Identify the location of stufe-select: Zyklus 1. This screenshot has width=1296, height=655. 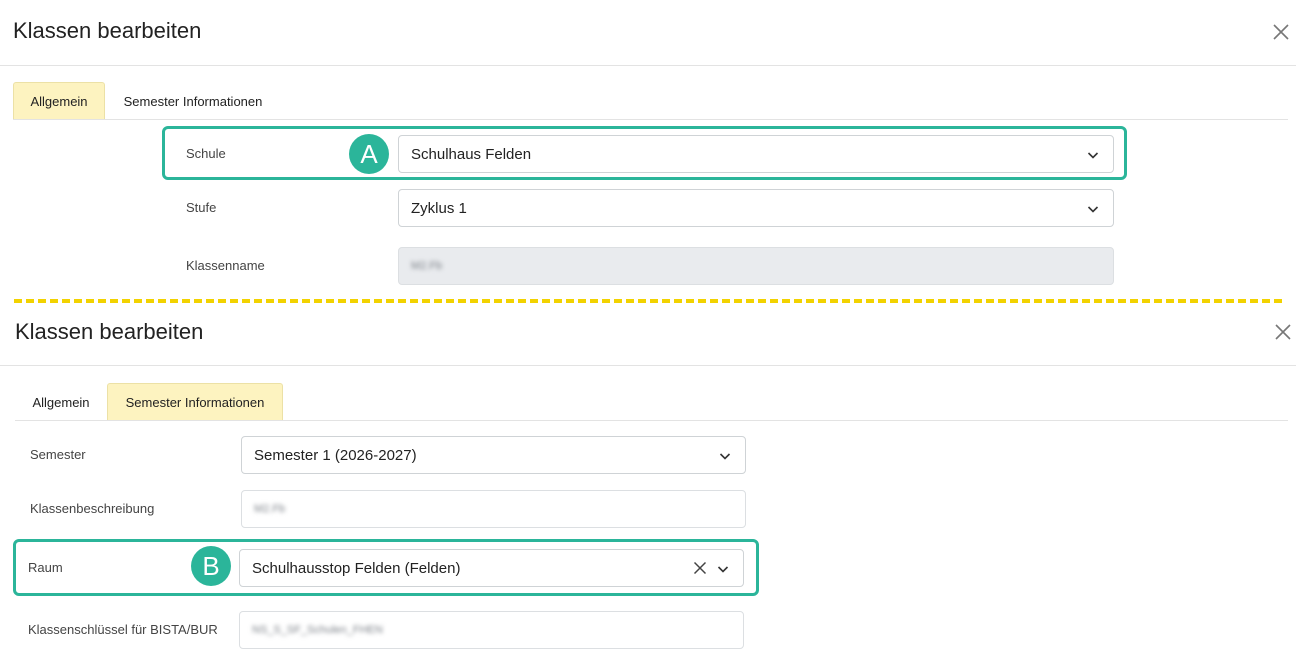
(756, 208).